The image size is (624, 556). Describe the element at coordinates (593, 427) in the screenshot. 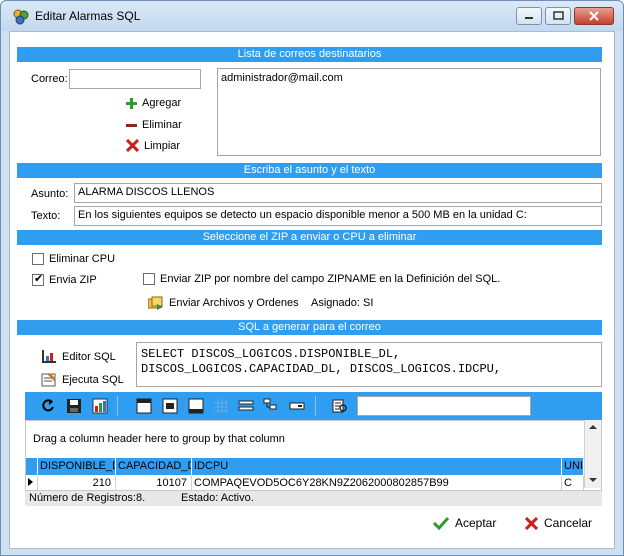

I see `scroll-up-icon` at that location.